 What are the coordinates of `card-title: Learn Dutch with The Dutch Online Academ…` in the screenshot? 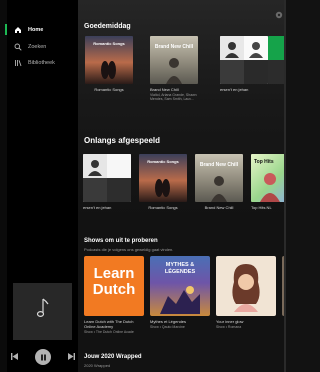 It's located at (109, 324).